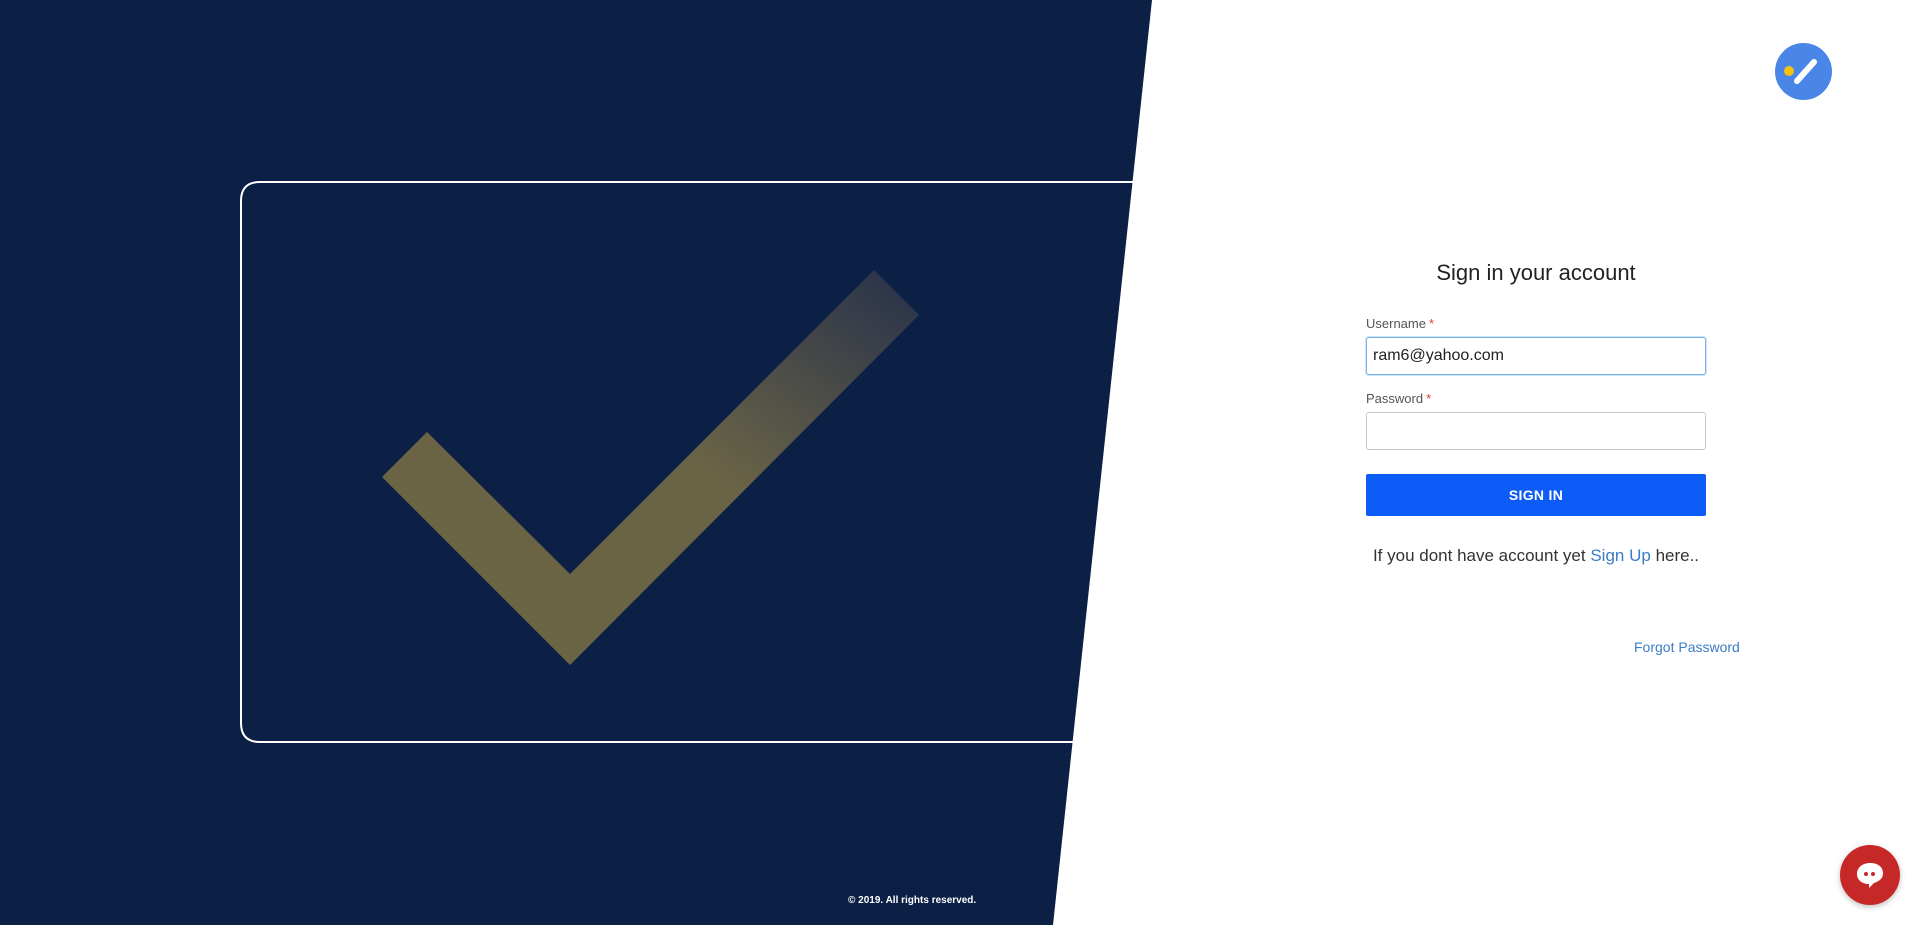  What do you see at coordinates (1479, 555) in the screenshot?
I see `signup-prefix: If you dont have account yet` at bounding box center [1479, 555].